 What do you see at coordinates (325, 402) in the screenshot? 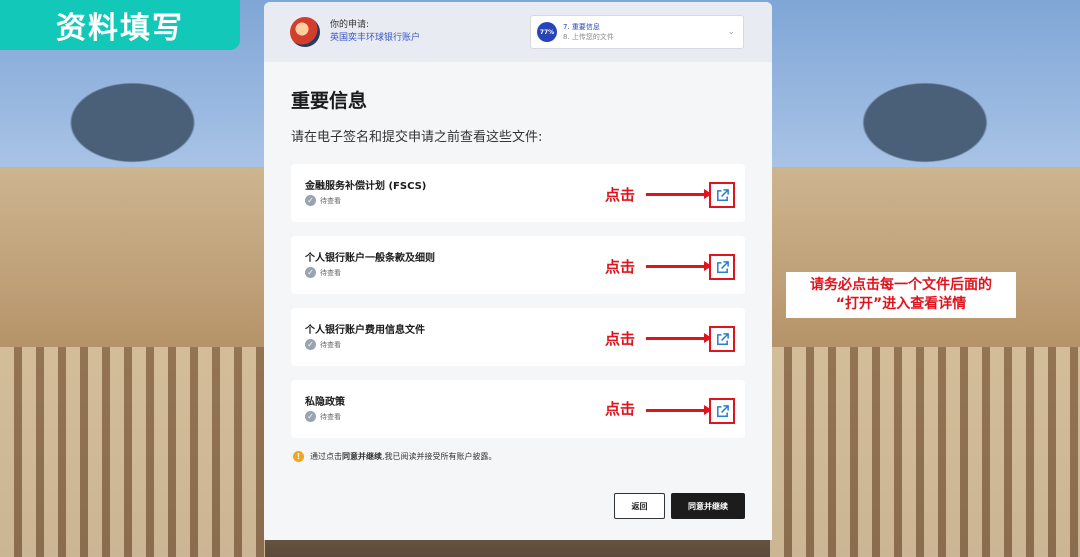
I see `document-title: 私隐政策` at bounding box center [325, 402].